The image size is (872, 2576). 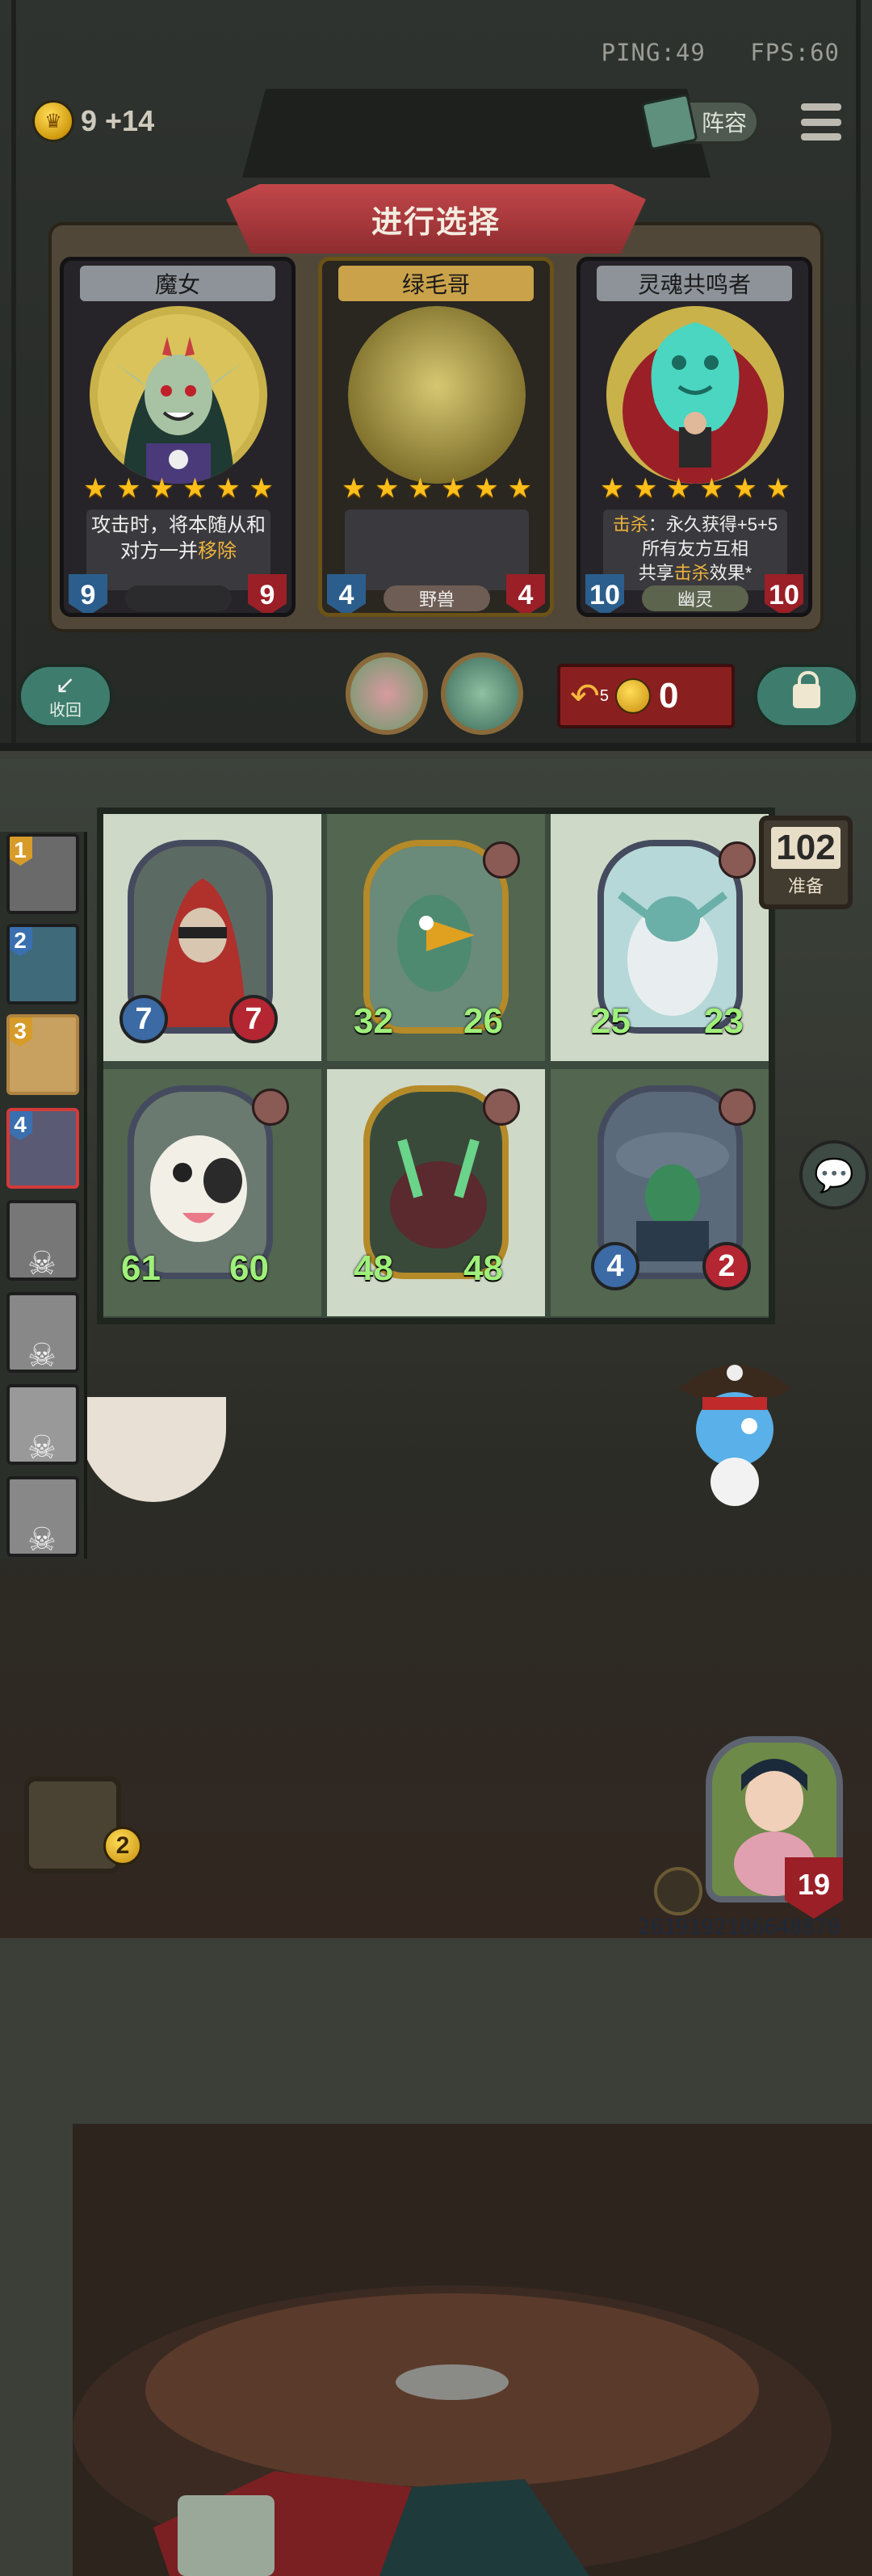 I want to click on chat-icon: 💬, so click(x=834, y=1175).